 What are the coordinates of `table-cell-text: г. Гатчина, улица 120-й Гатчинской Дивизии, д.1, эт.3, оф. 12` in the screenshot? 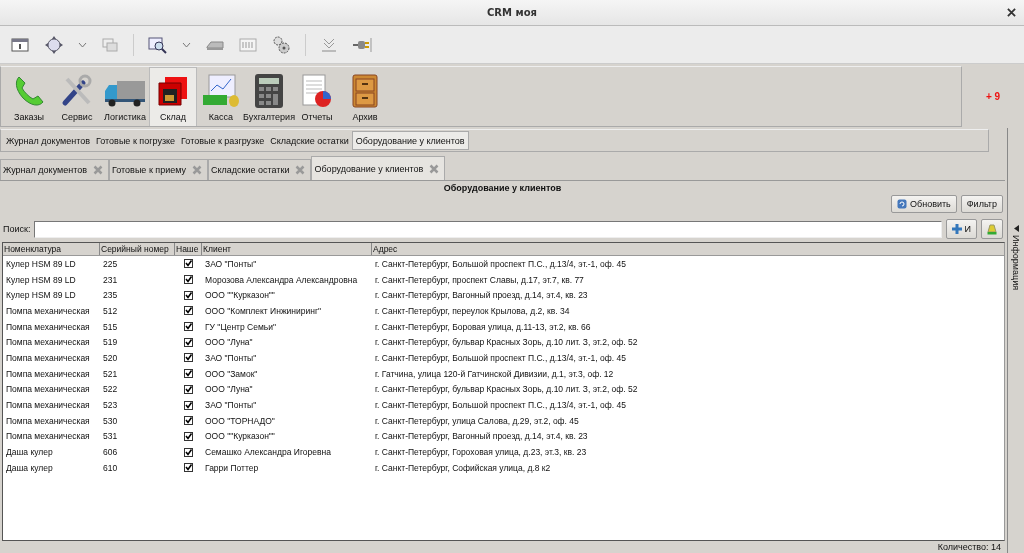 It's located at (494, 373).